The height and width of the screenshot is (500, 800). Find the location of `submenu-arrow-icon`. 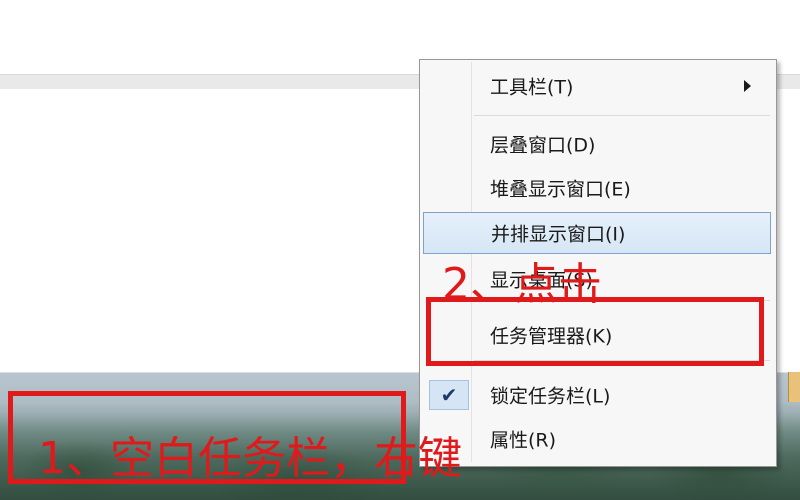

submenu-arrow-icon is located at coordinates (747, 86).